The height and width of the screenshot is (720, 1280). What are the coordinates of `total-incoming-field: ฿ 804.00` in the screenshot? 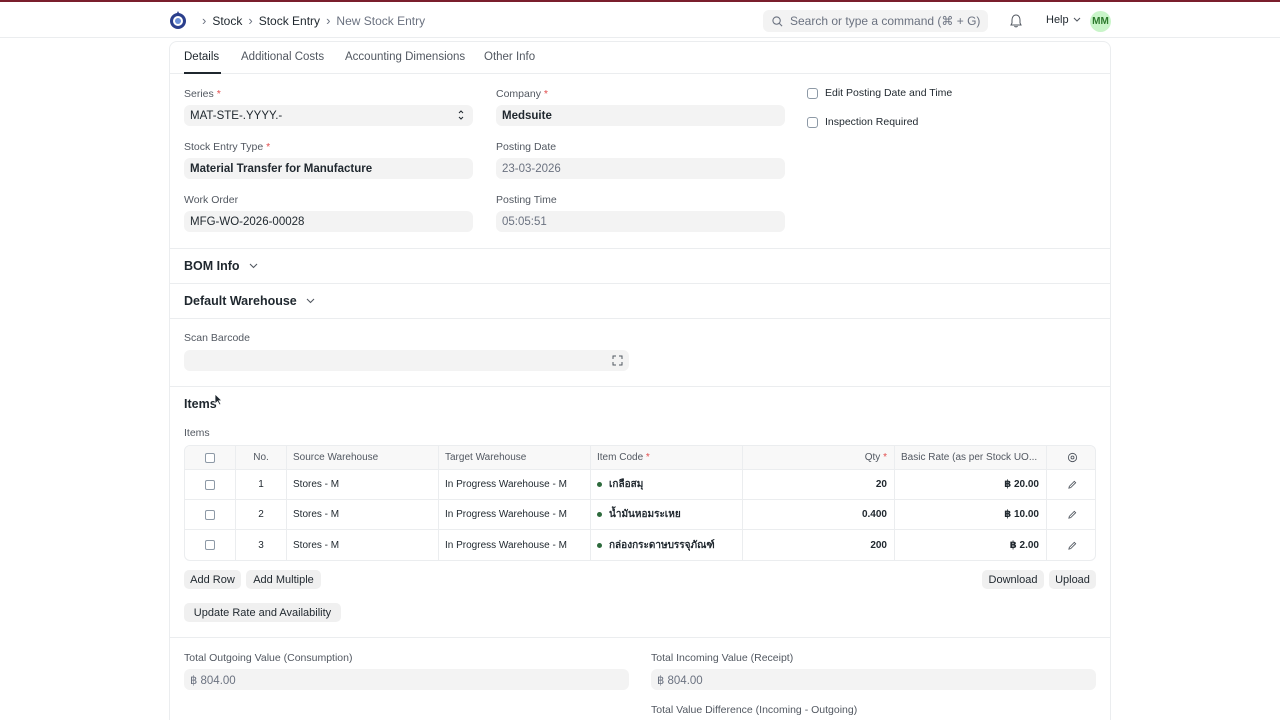 It's located at (873, 679).